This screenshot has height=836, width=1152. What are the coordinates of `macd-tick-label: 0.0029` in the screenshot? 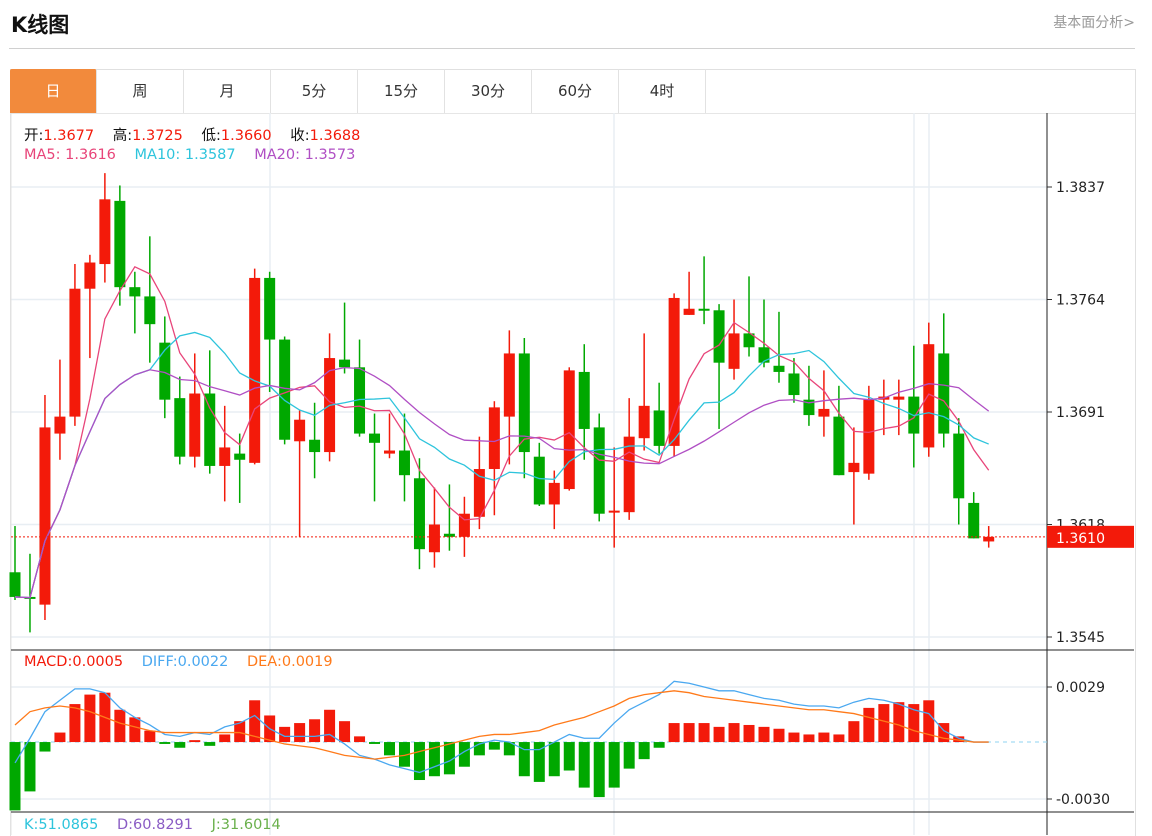 It's located at (1080, 688).